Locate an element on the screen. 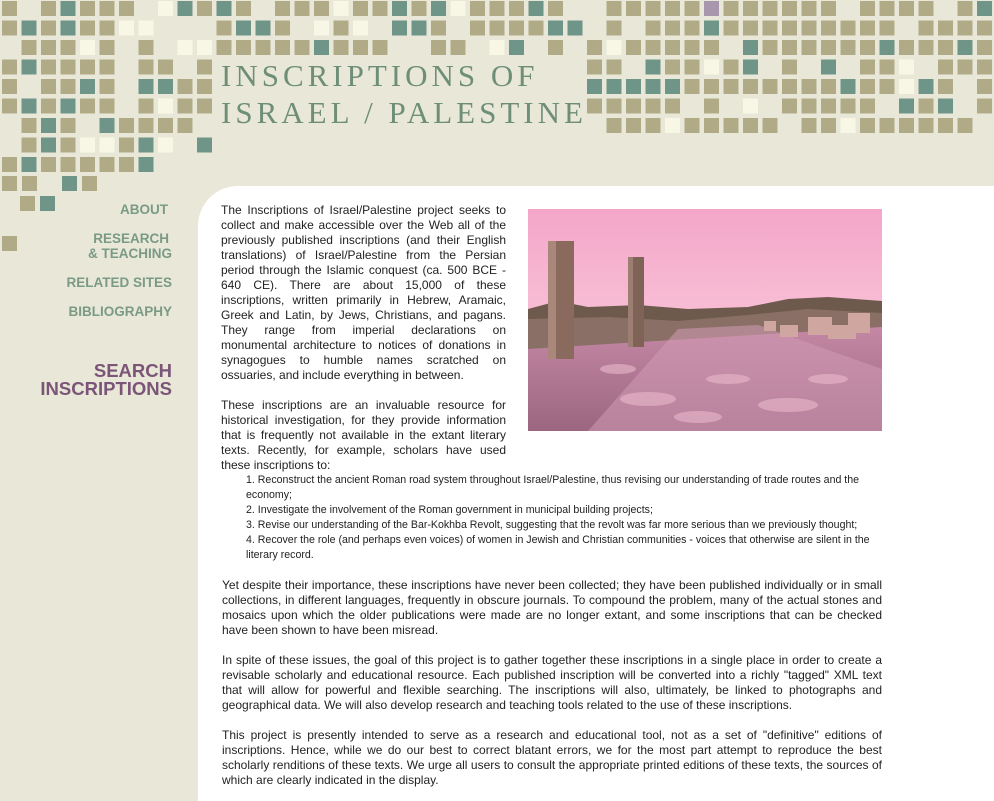  search-inscriptions-link: SEARCH INSCRIPTIONS is located at coordinates (96, 380).